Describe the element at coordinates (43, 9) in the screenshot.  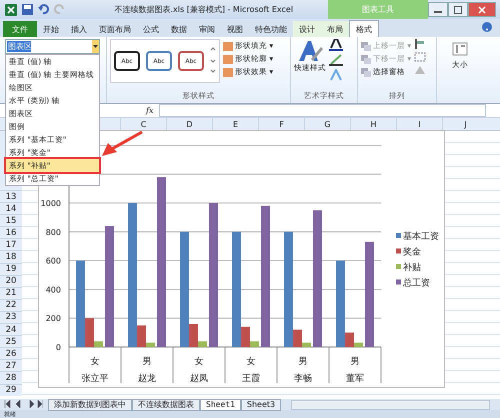
I see `undo-icon` at that location.